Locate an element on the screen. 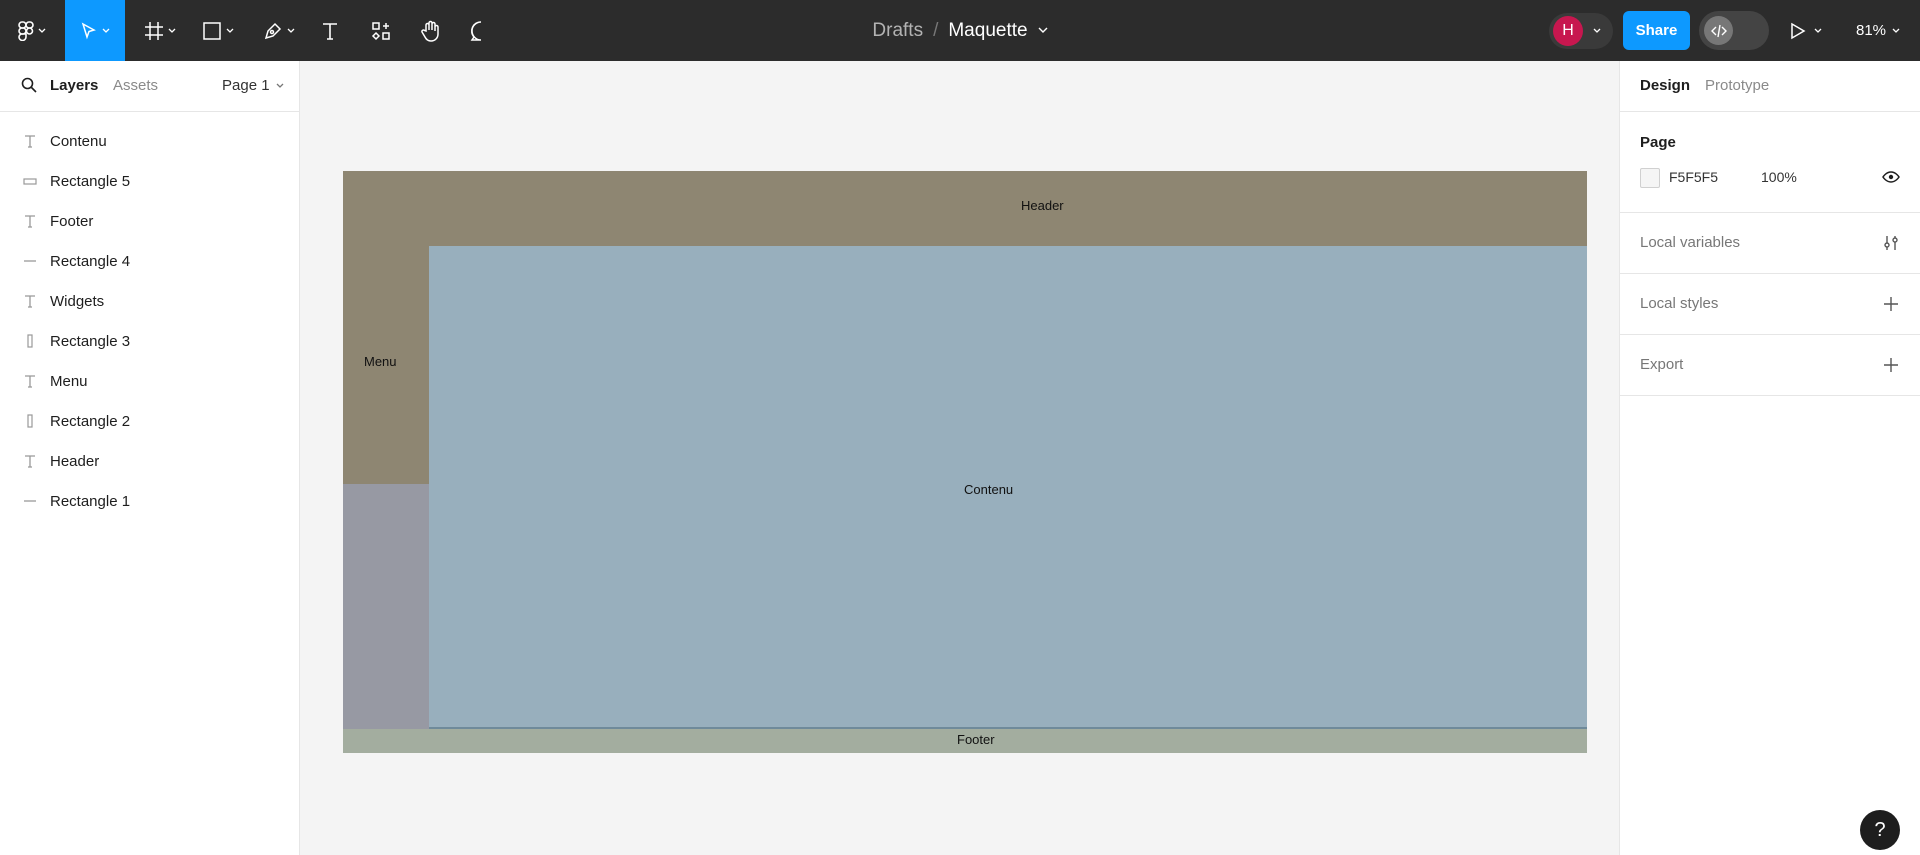 The height and width of the screenshot is (855, 1920). top-toolbar: Drafts / Maquette H Share 81% is located at coordinates (960, 30).